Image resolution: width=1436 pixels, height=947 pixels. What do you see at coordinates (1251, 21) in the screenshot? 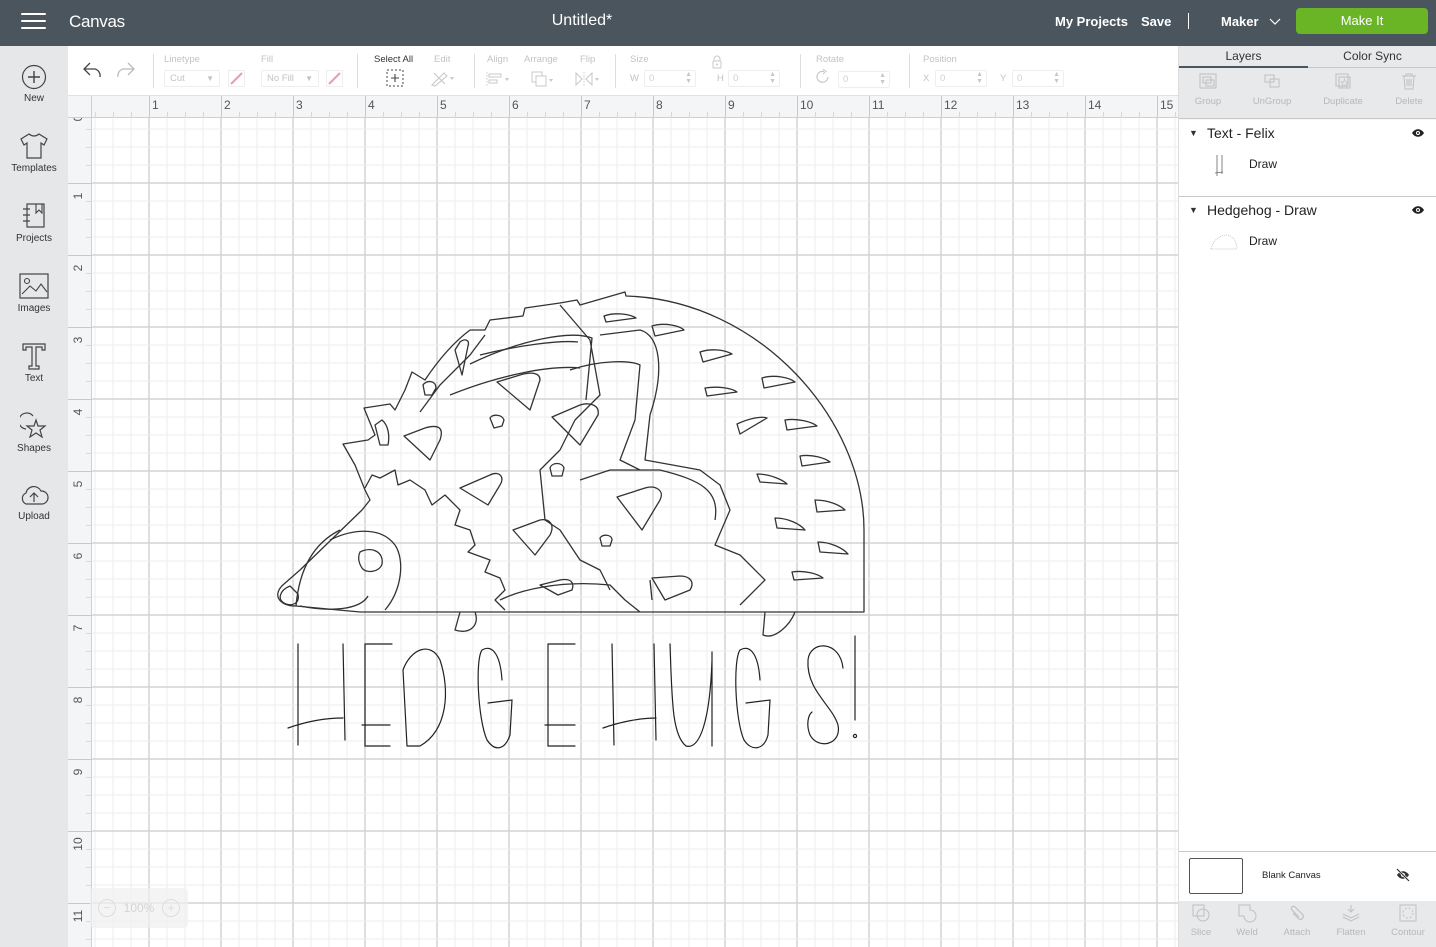
I see `machine-select: Maker` at bounding box center [1251, 21].